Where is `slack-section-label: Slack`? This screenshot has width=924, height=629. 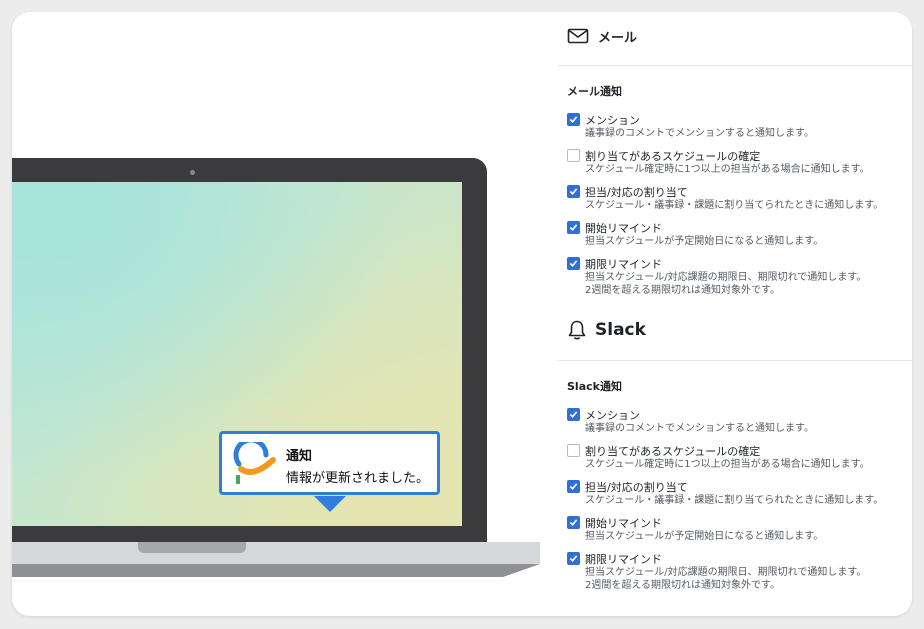
slack-section-label: Slack is located at coordinates (620, 330).